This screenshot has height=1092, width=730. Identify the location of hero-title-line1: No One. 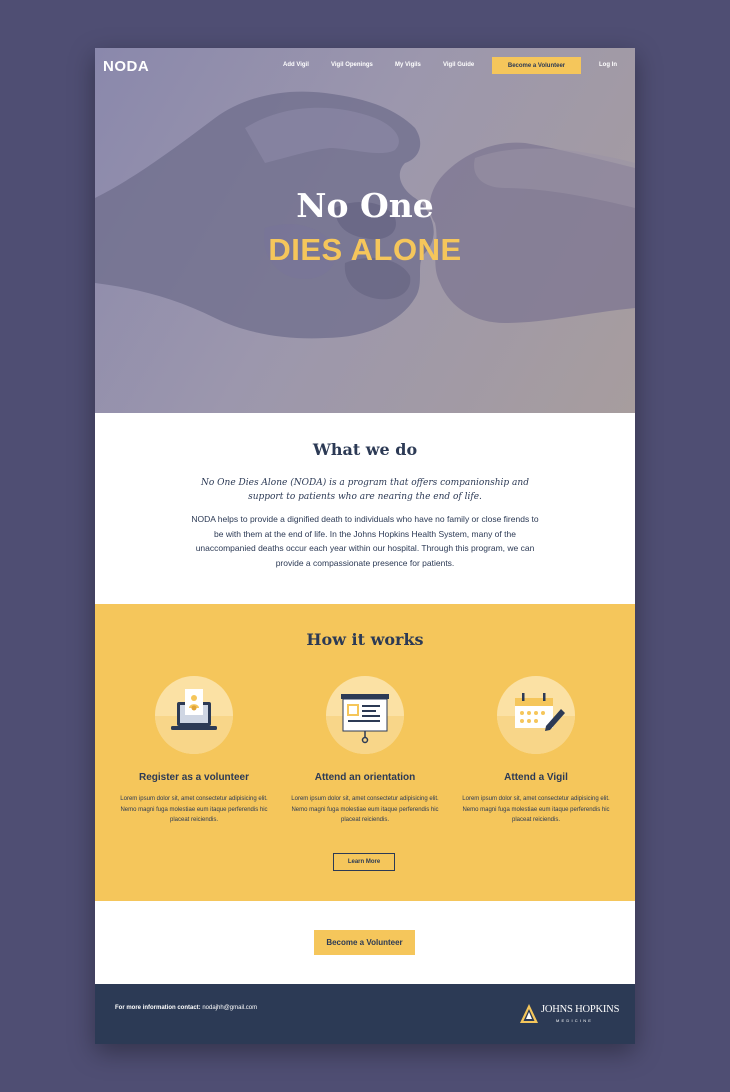
(365, 205).